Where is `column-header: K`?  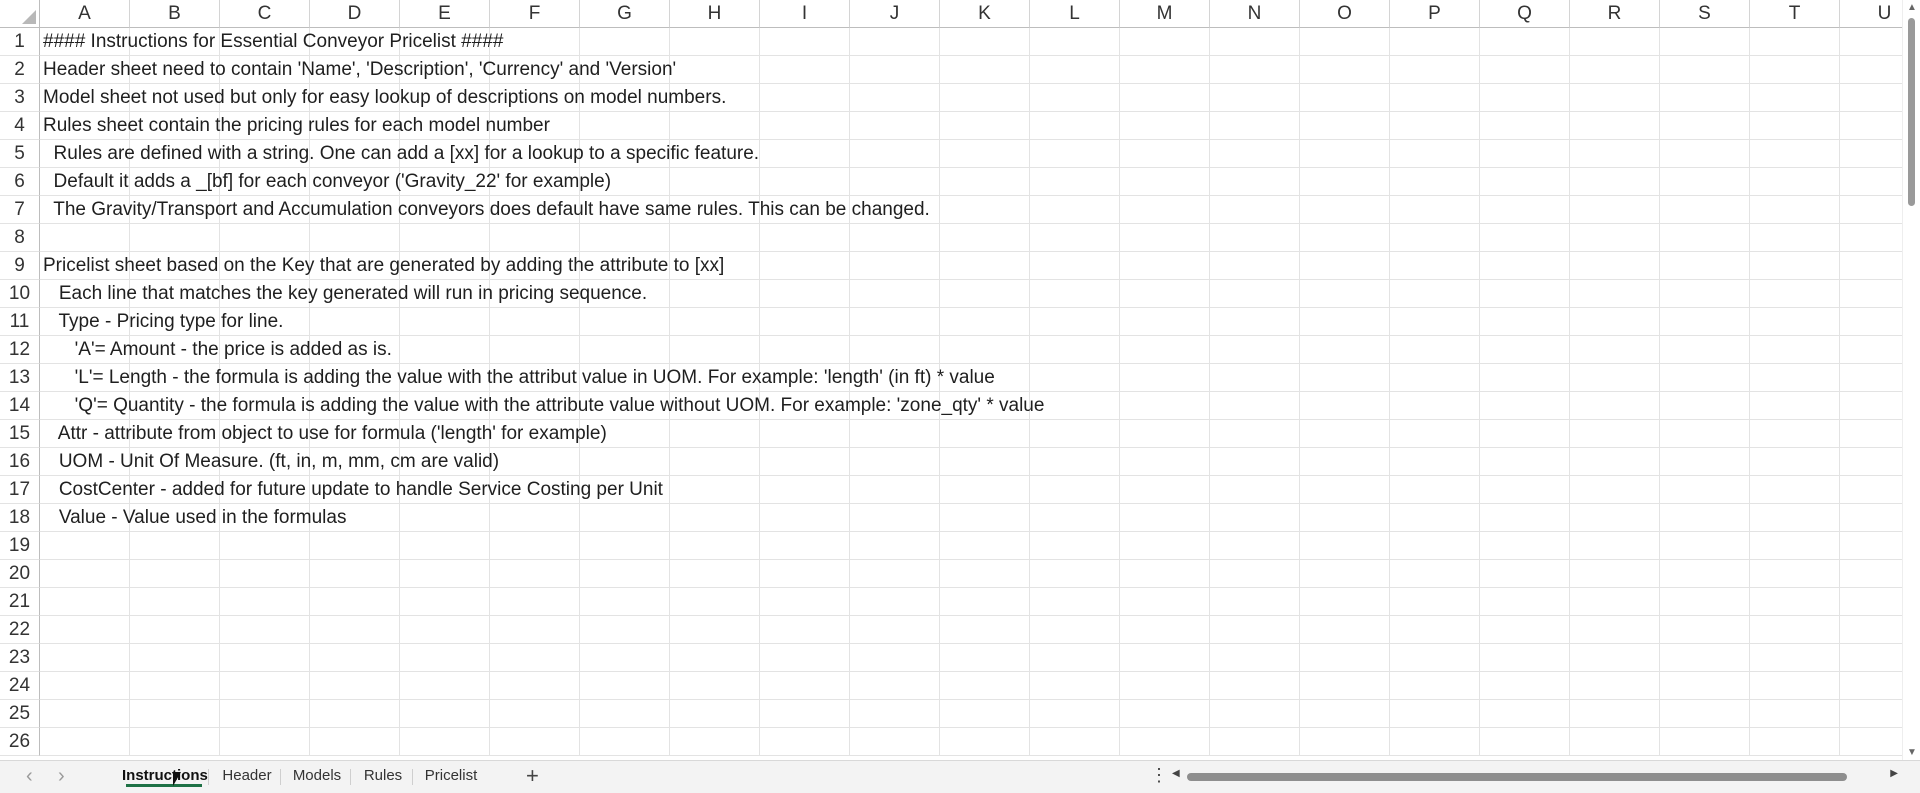
column-header: K is located at coordinates (985, 14).